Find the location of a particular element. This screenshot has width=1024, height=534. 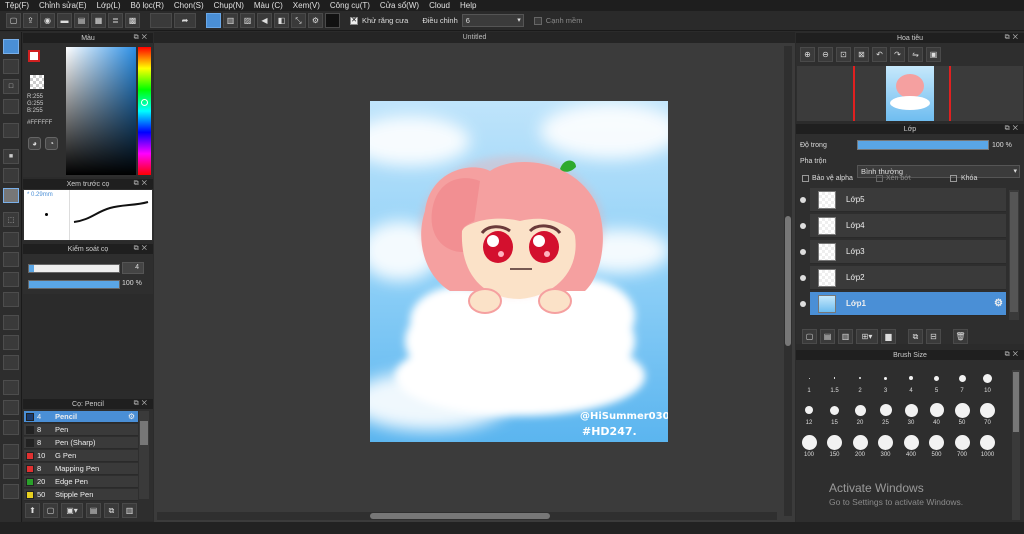

deselect-button is located at coordinates (161, 20).